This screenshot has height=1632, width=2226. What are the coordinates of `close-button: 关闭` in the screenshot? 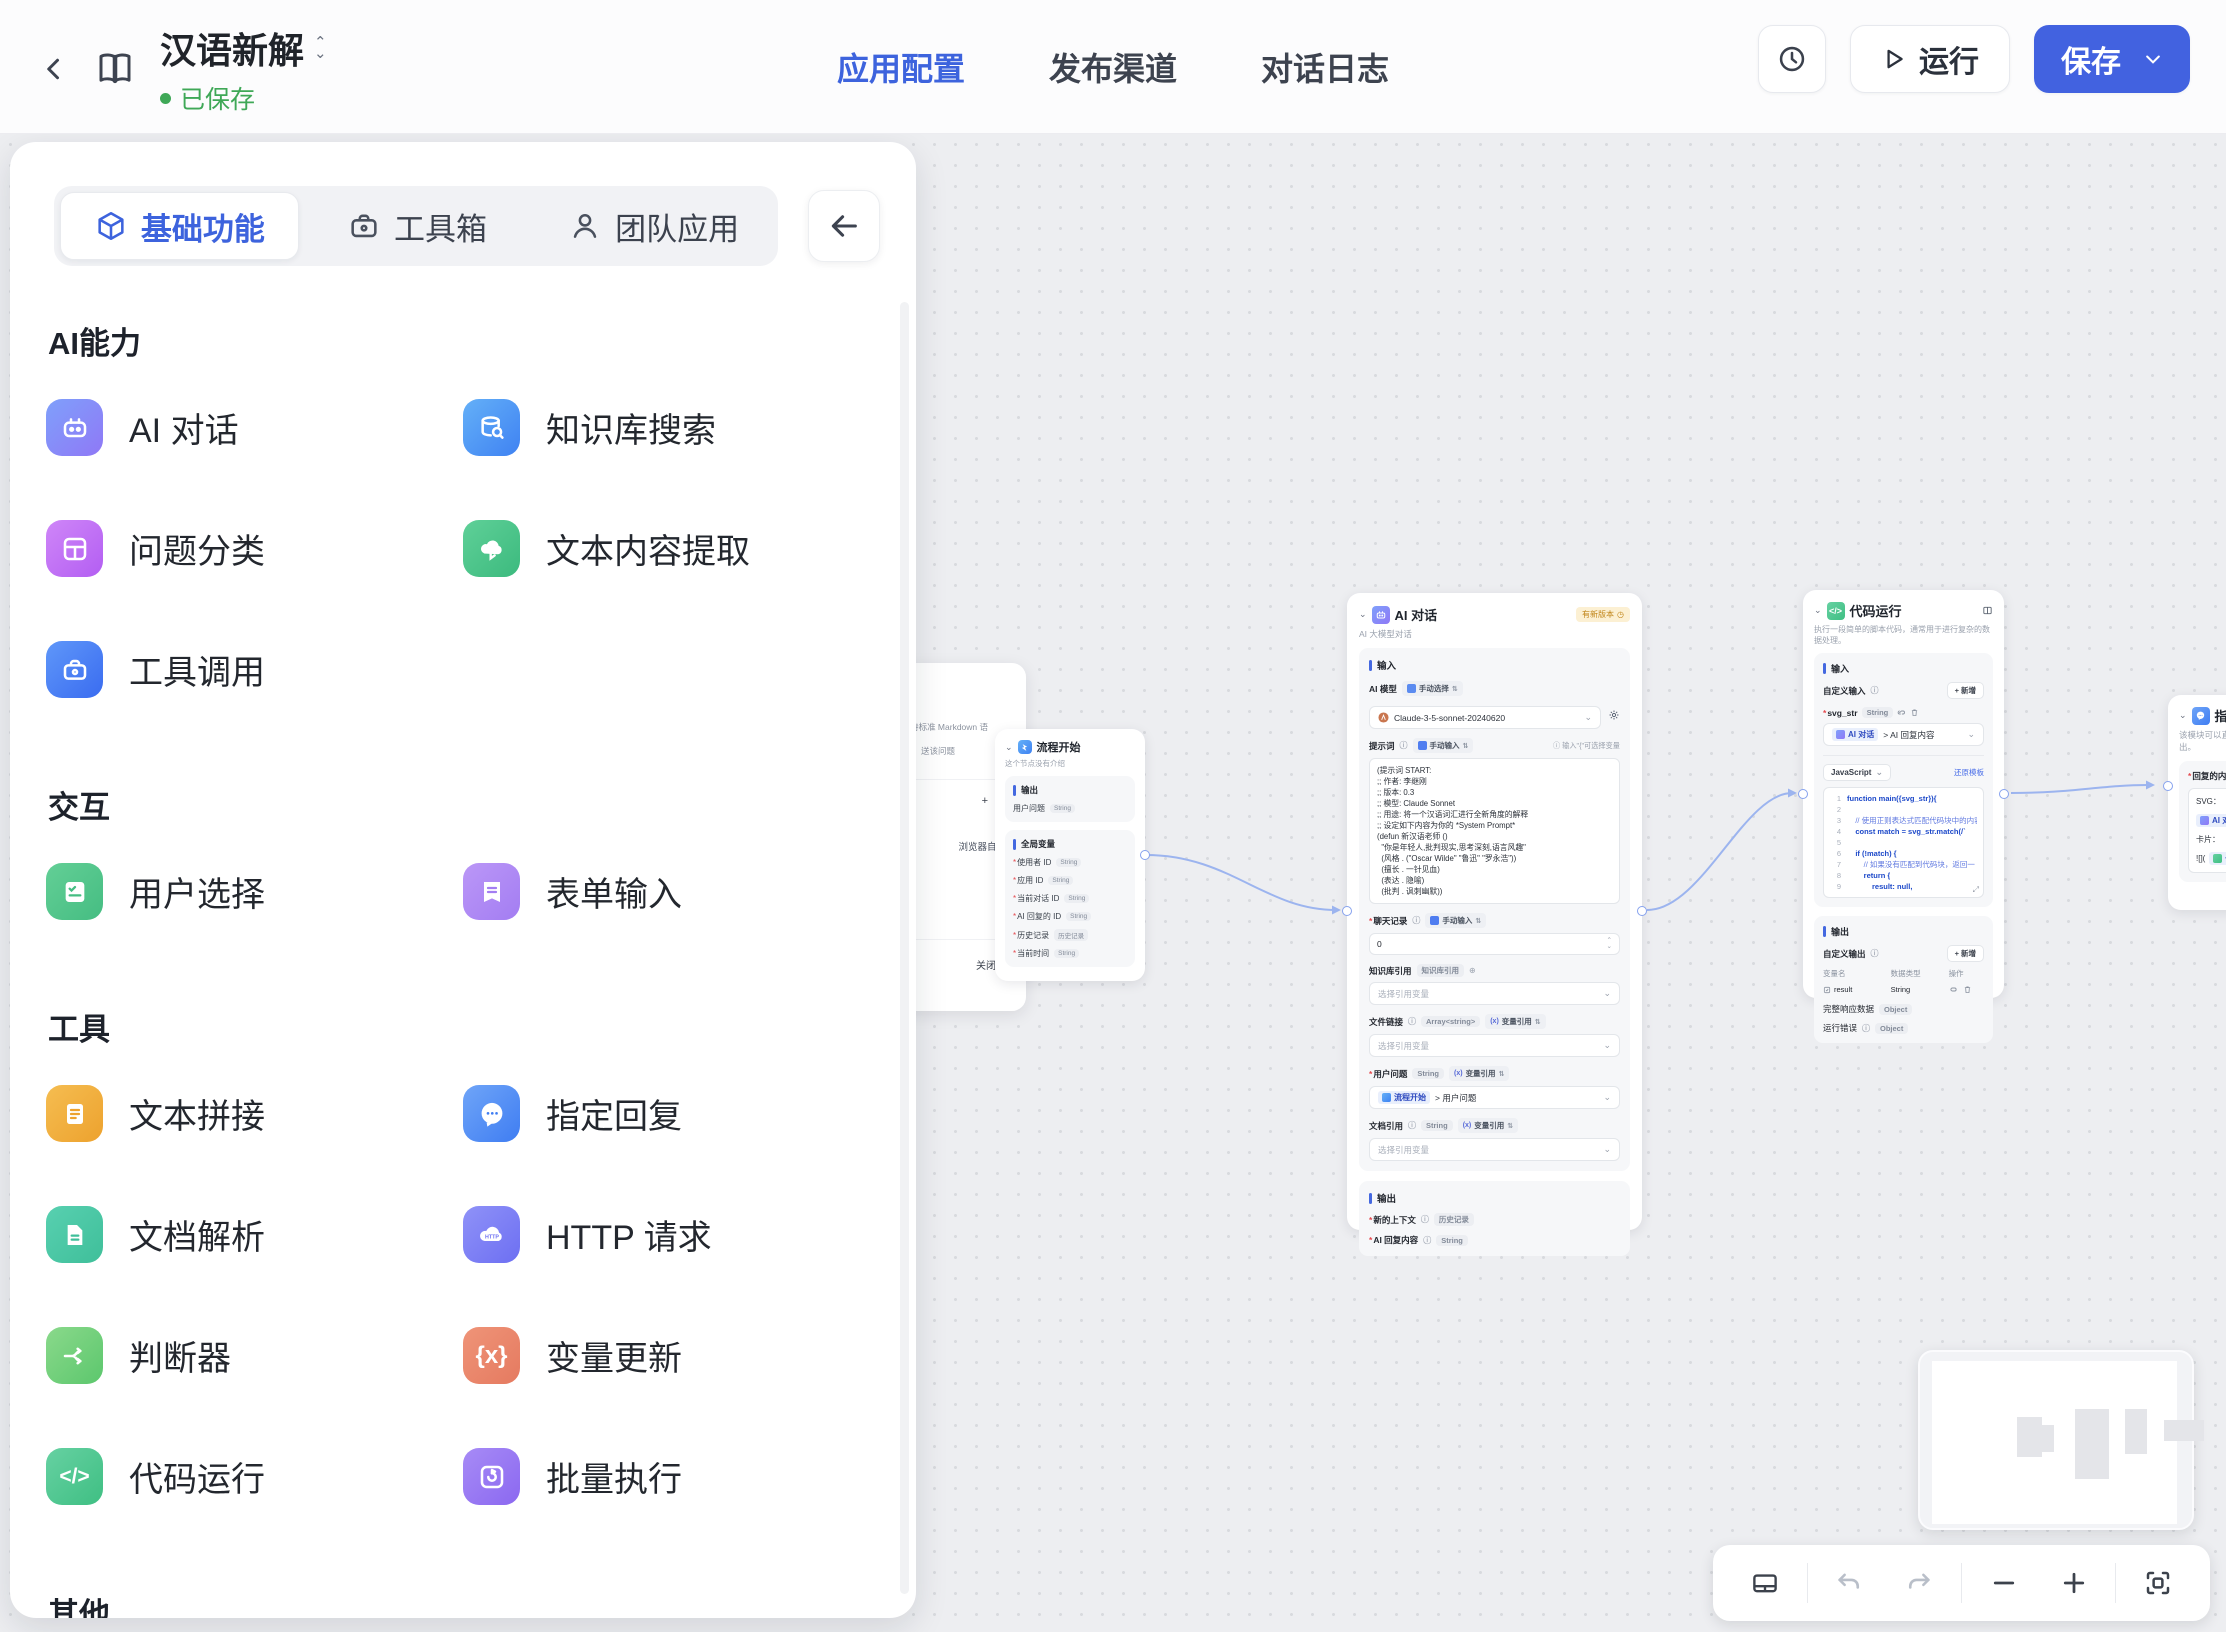 It's located at (986, 964).